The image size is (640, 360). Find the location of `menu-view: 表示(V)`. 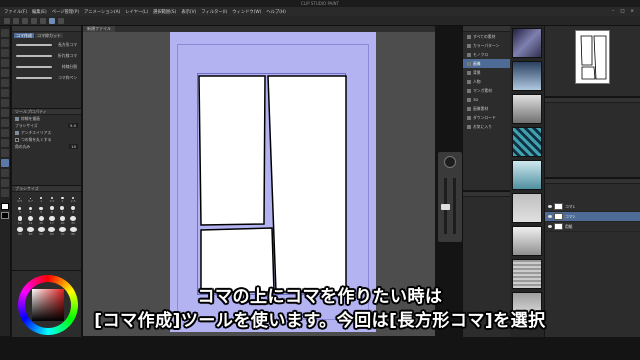

menu-view: 表示(V) is located at coordinates (188, 12).